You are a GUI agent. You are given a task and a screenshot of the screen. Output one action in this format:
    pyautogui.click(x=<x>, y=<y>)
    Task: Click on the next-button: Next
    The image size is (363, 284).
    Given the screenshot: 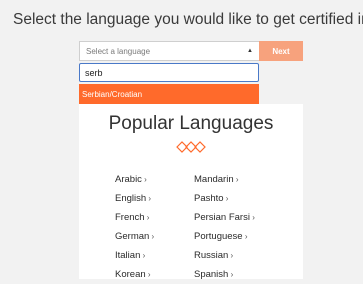 What is the action you would take?
    pyautogui.click(x=281, y=51)
    